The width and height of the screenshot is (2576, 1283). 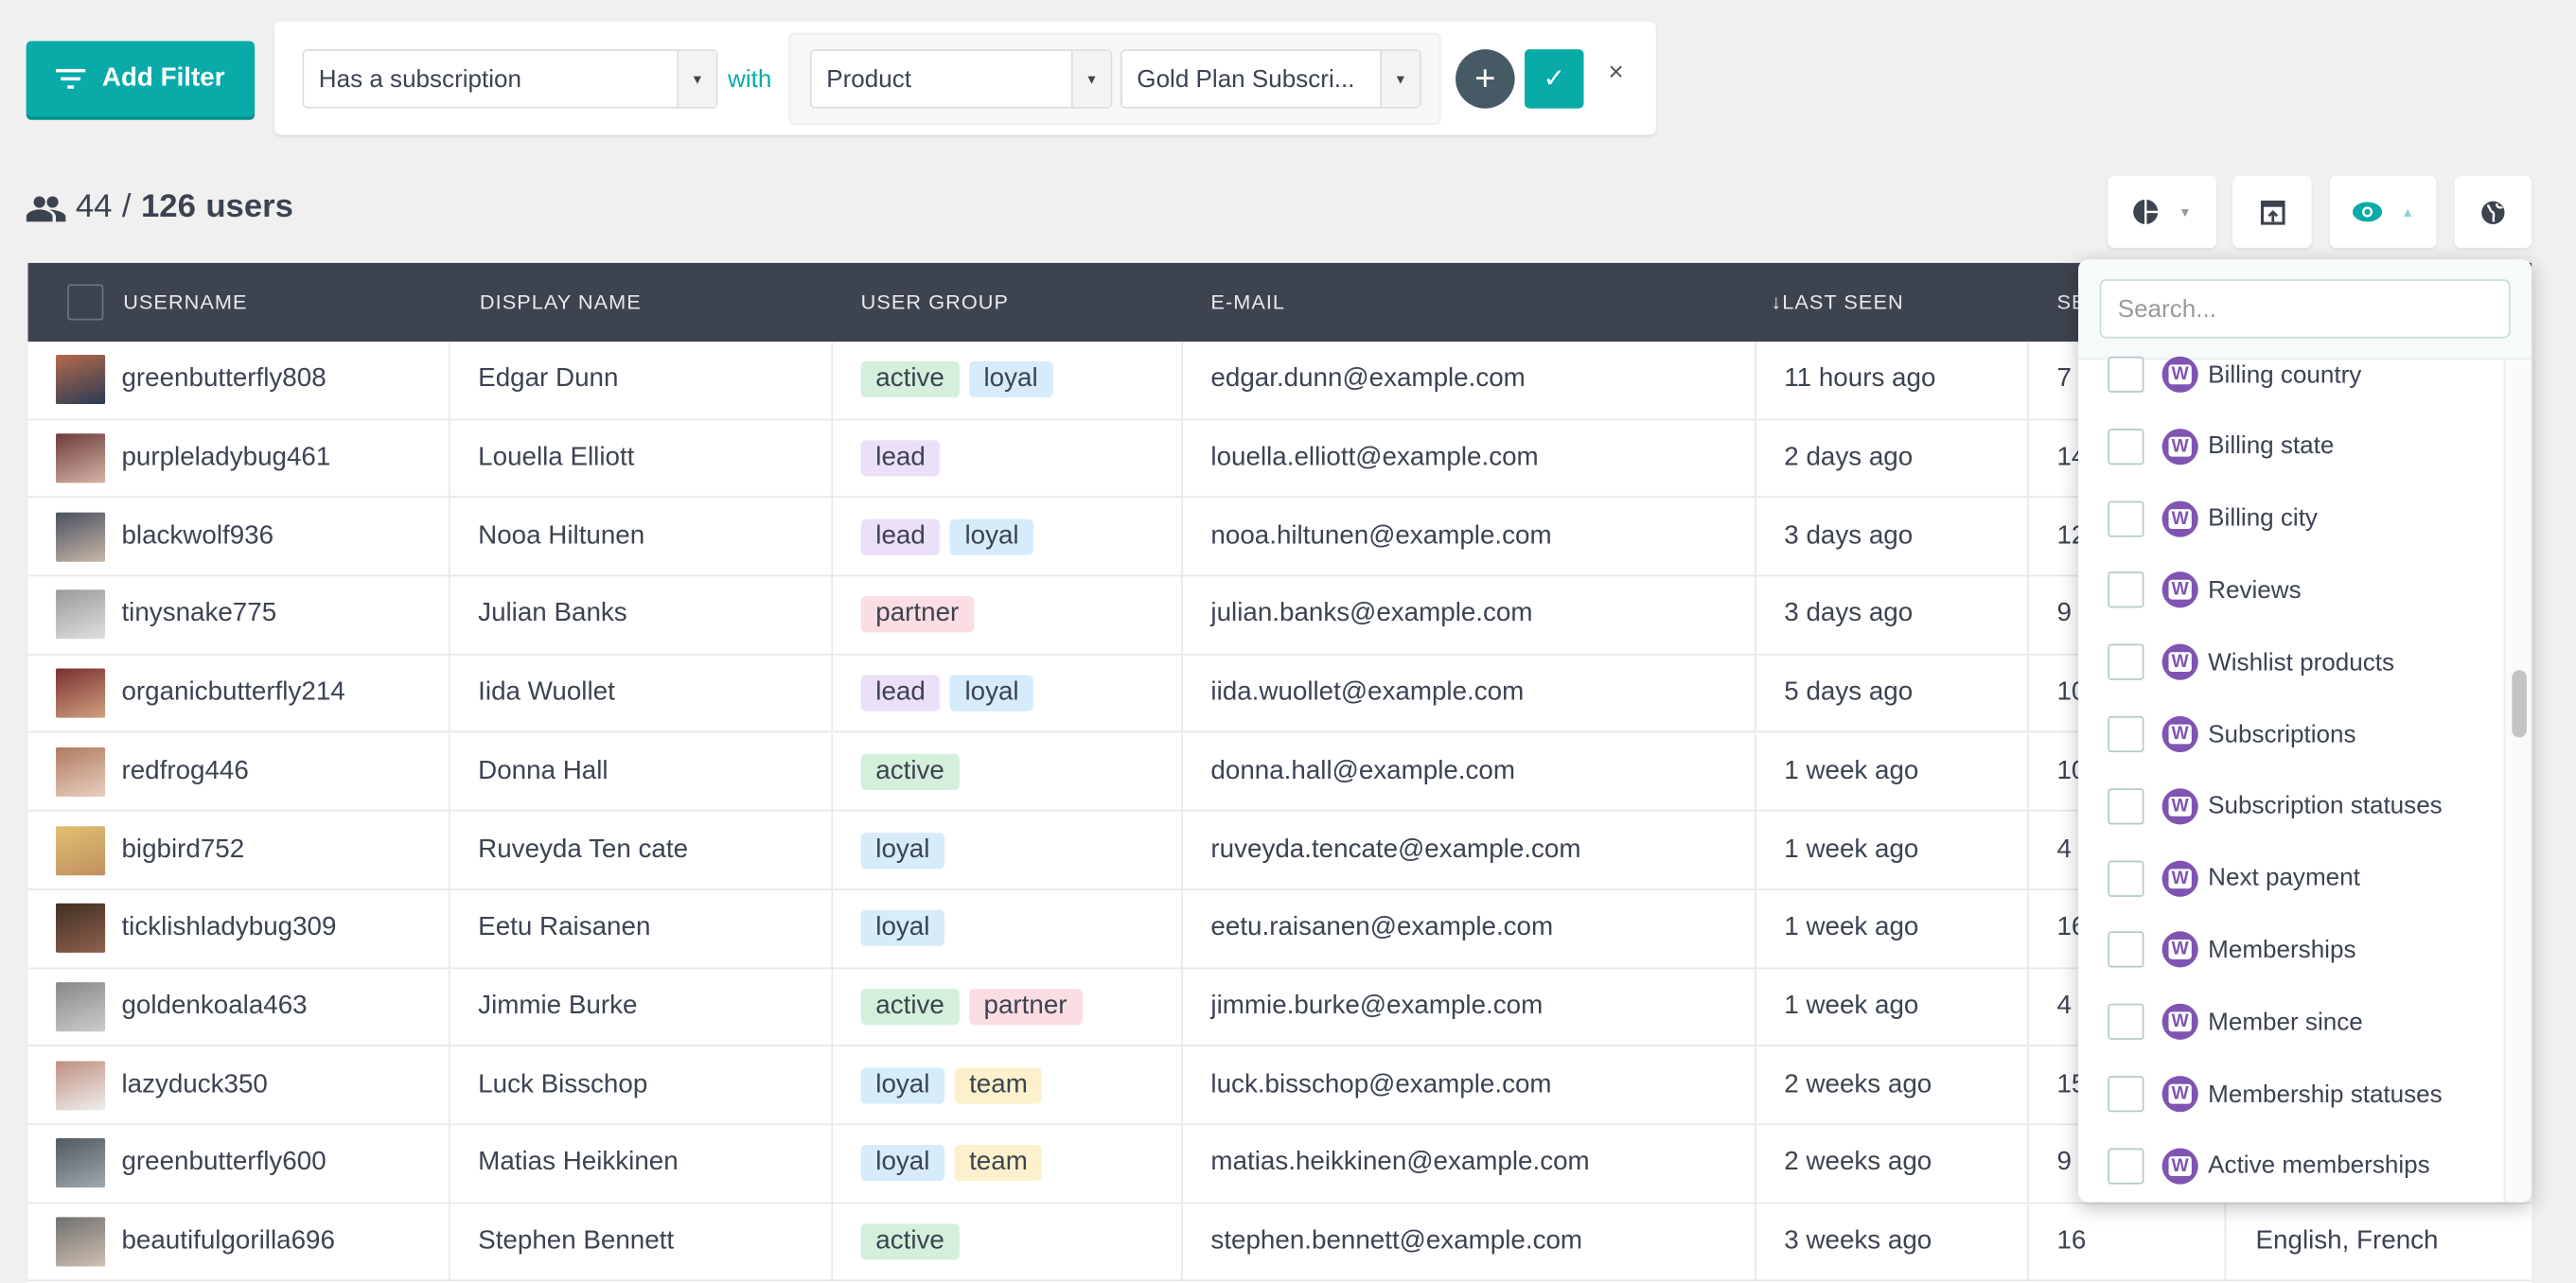 I want to click on column-option-label: Subscription statuses, so click(x=2325, y=806).